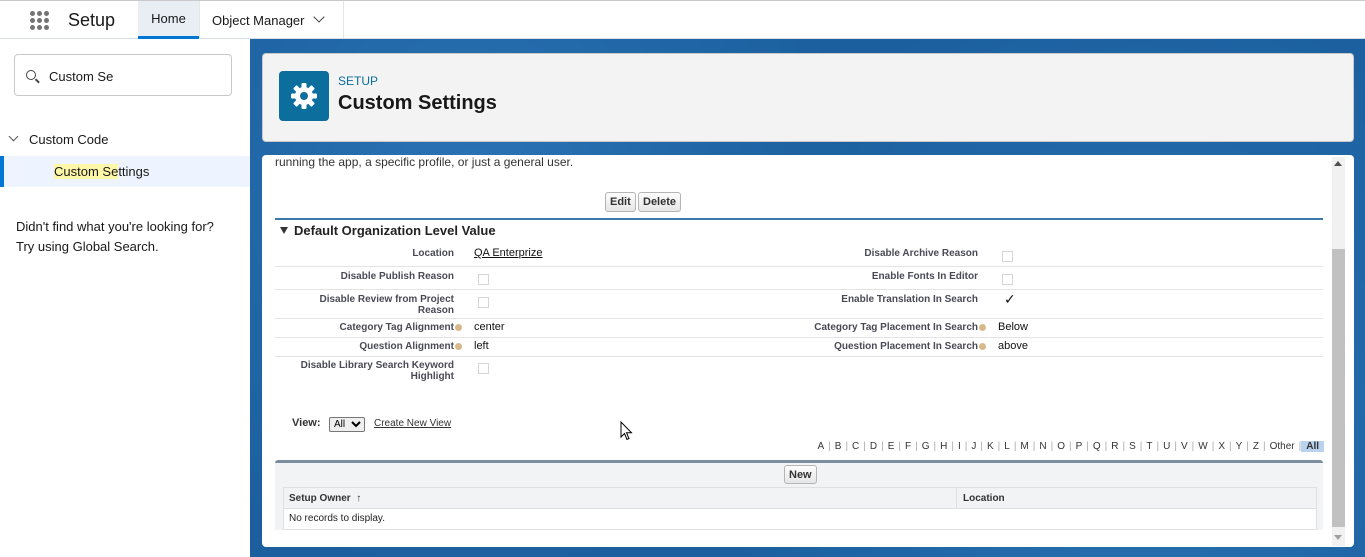  What do you see at coordinates (943, 446) in the screenshot?
I see `alpha-filter-letter: H` at bounding box center [943, 446].